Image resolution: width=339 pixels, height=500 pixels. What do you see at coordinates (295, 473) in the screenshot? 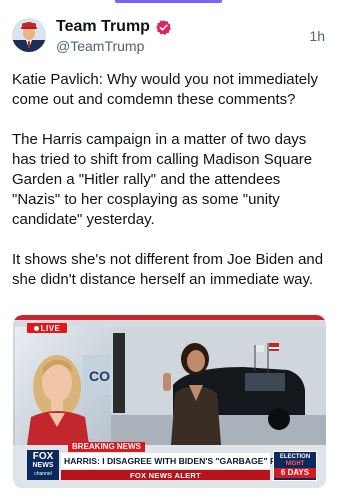
I see `election-countdown: 6 DAYS` at bounding box center [295, 473].